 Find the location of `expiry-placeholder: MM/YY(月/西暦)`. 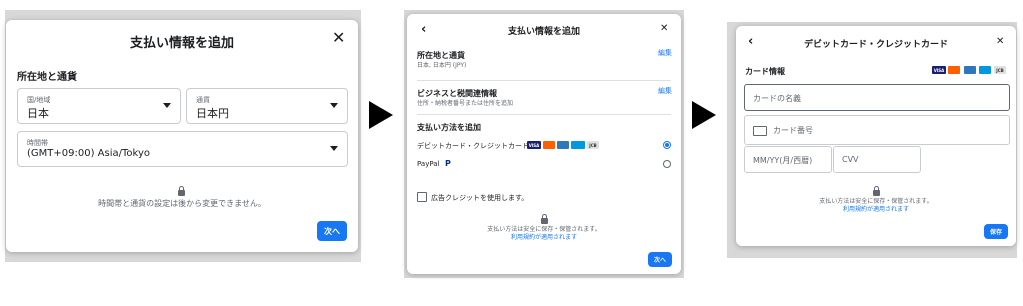

expiry-placeholder: MM/YY(月/西暦) is located at coordinates (783, 160).